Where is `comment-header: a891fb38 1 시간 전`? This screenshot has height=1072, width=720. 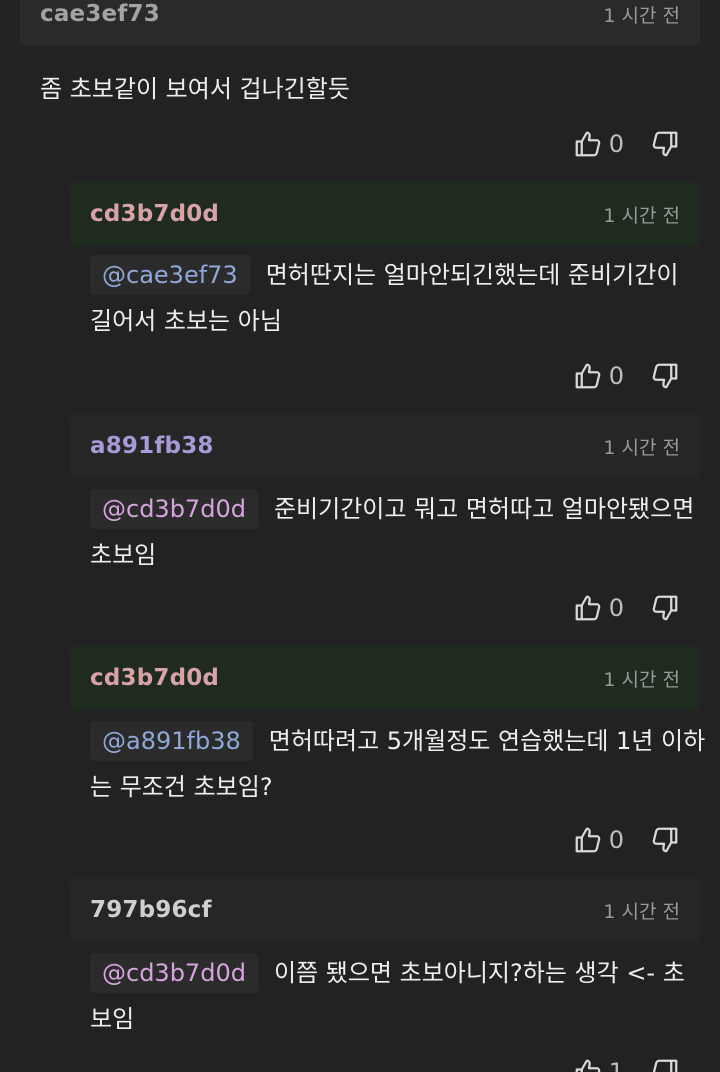
comment-header: a891fb38 1 시간 전 is located at coordinates (385, 446).